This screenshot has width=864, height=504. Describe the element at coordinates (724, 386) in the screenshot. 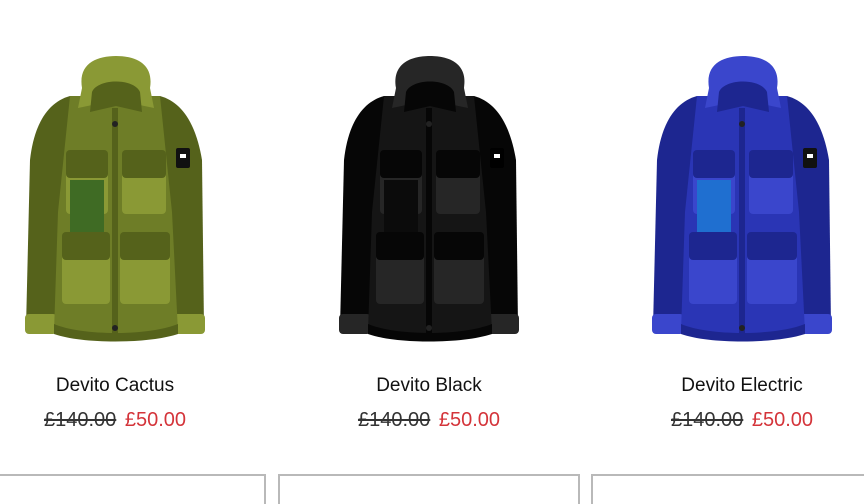

I see `product-name: Devito Electric` at that location.